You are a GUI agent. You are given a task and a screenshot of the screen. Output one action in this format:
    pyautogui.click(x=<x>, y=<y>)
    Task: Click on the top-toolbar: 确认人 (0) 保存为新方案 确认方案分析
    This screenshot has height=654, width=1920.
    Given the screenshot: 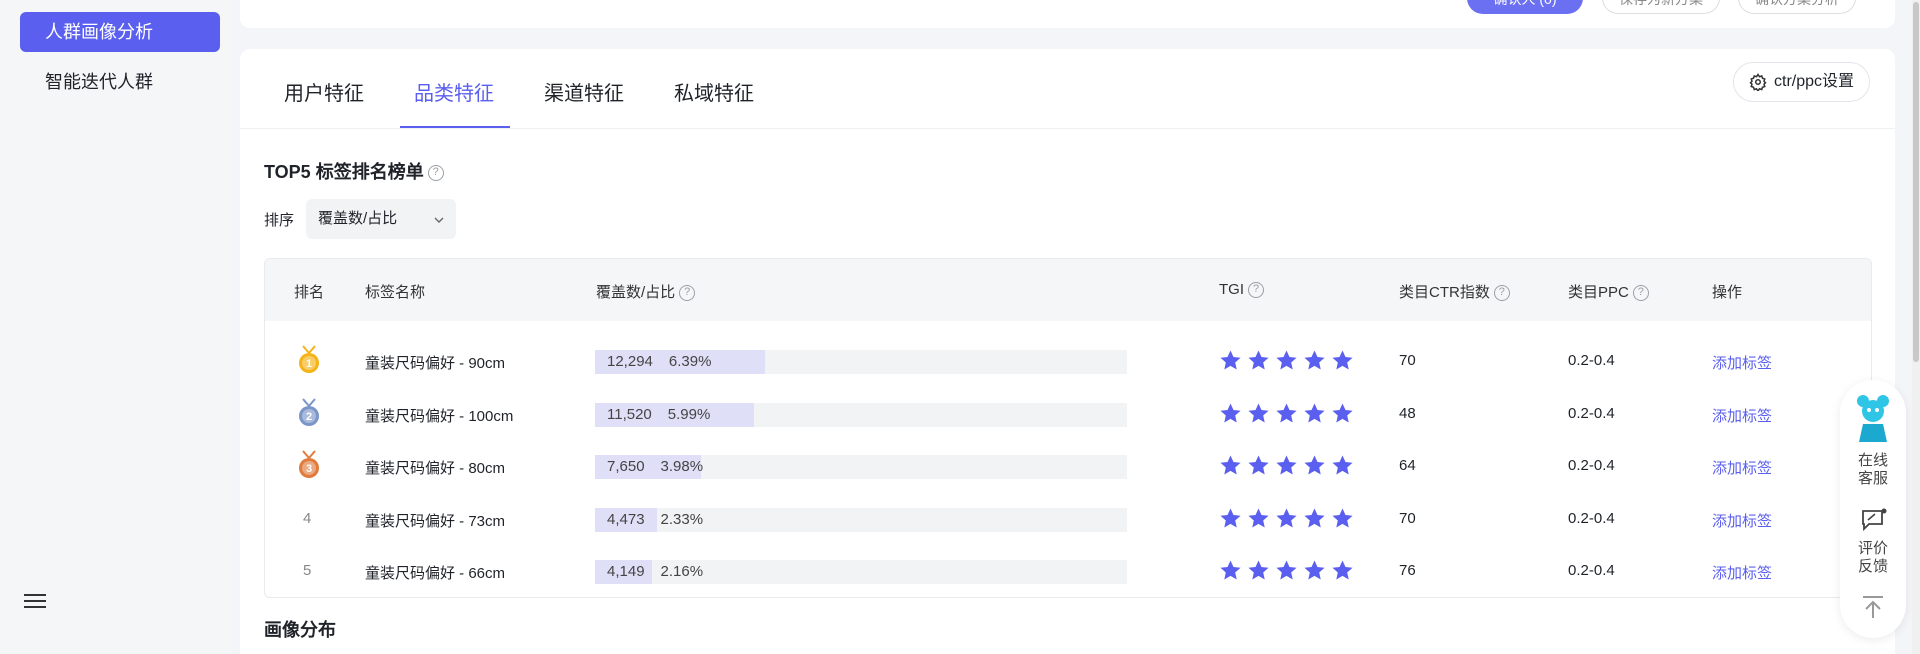 What is the action you would take?
    pyautogui.click(x=1067, y=14)
    